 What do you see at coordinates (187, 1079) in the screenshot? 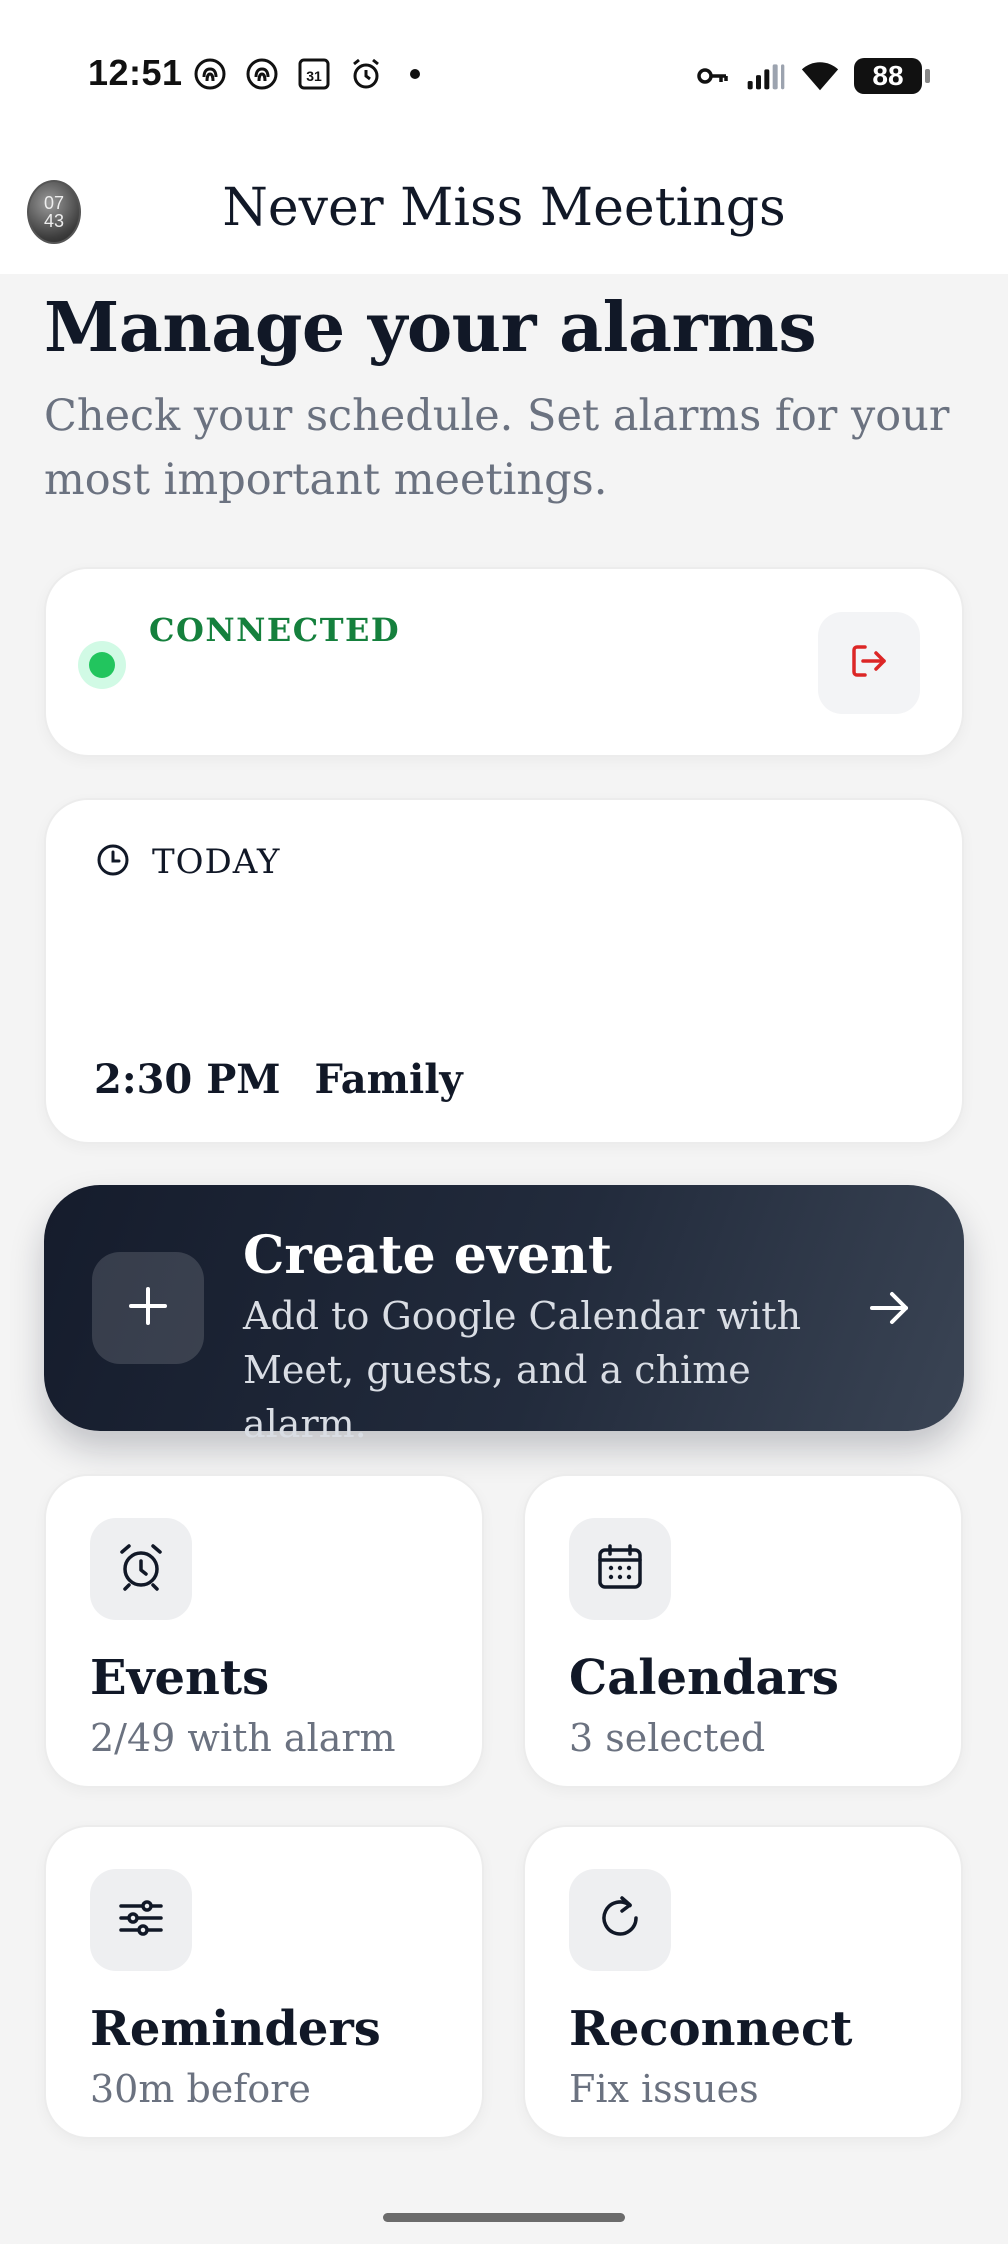
I see `event-time: 2:30 PM` at bounding box center [187, 1079].